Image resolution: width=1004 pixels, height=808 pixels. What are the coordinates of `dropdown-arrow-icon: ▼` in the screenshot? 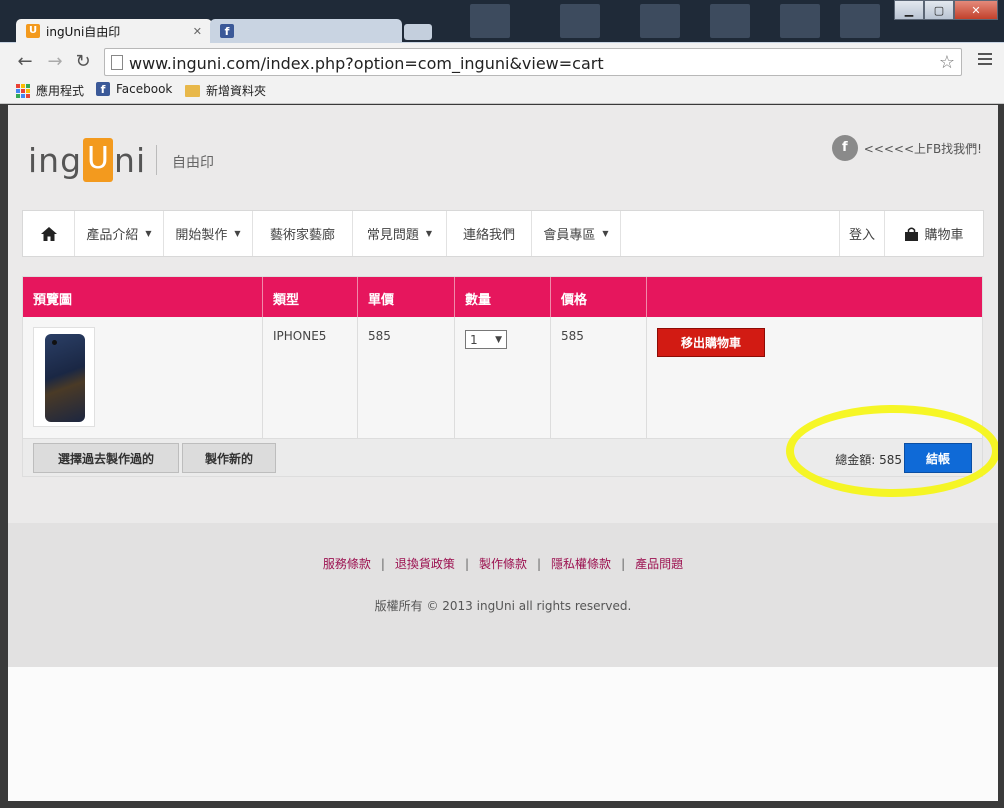 It's located at (498, 339).